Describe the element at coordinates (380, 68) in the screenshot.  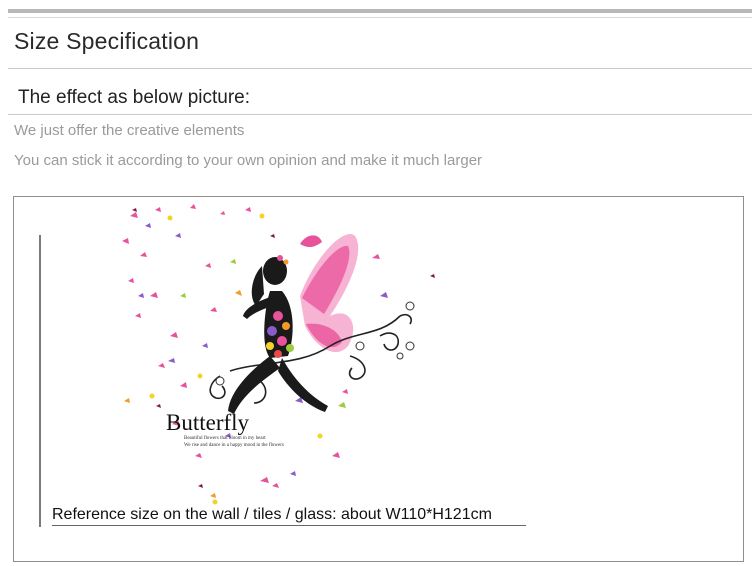
I see `title-divider` at that location.